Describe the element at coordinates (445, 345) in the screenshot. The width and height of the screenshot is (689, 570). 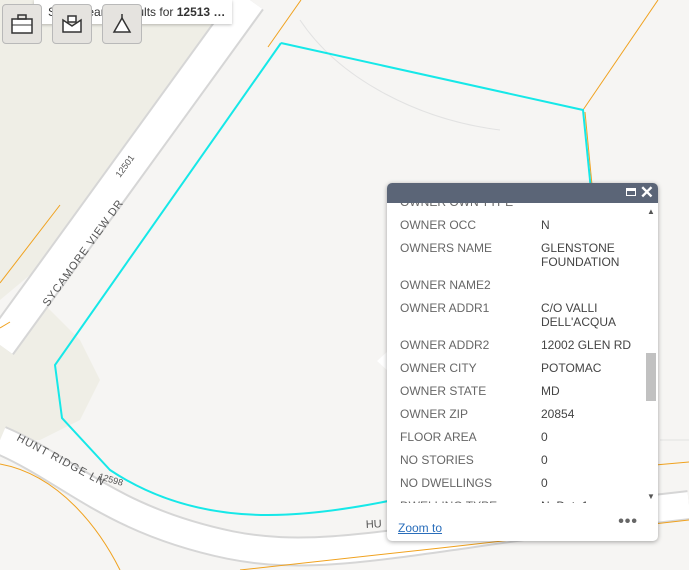
I see `attribute-key: OWNER ADDR2` at that location.